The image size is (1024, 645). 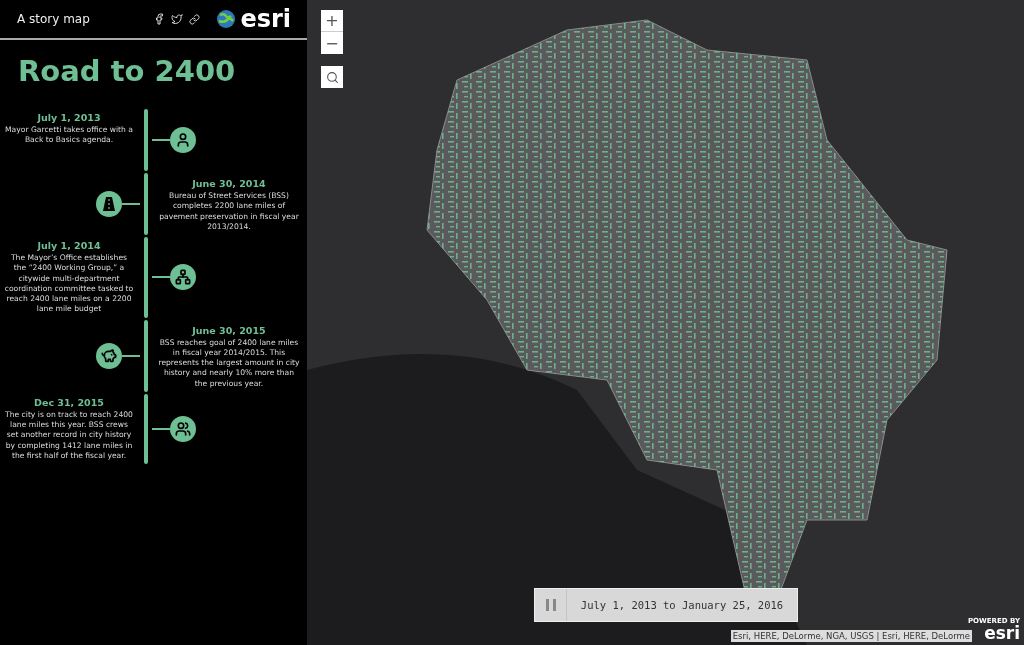 I want to click on event-date: Dec 31, 2015, so click(x=69, y=402).